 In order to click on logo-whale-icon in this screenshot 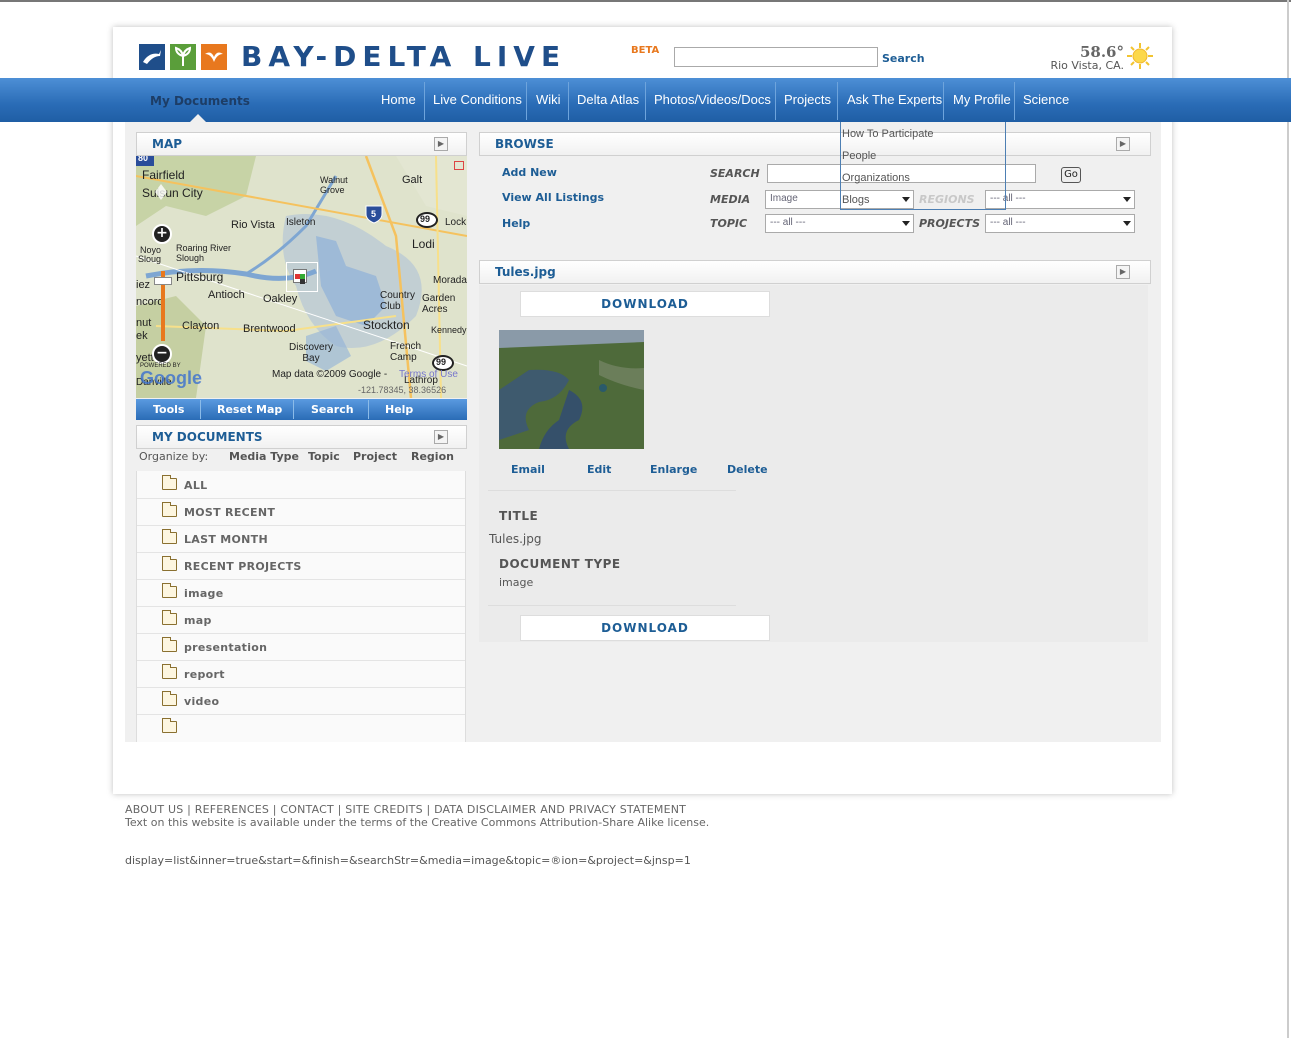, I will do `click(152, 57)`.